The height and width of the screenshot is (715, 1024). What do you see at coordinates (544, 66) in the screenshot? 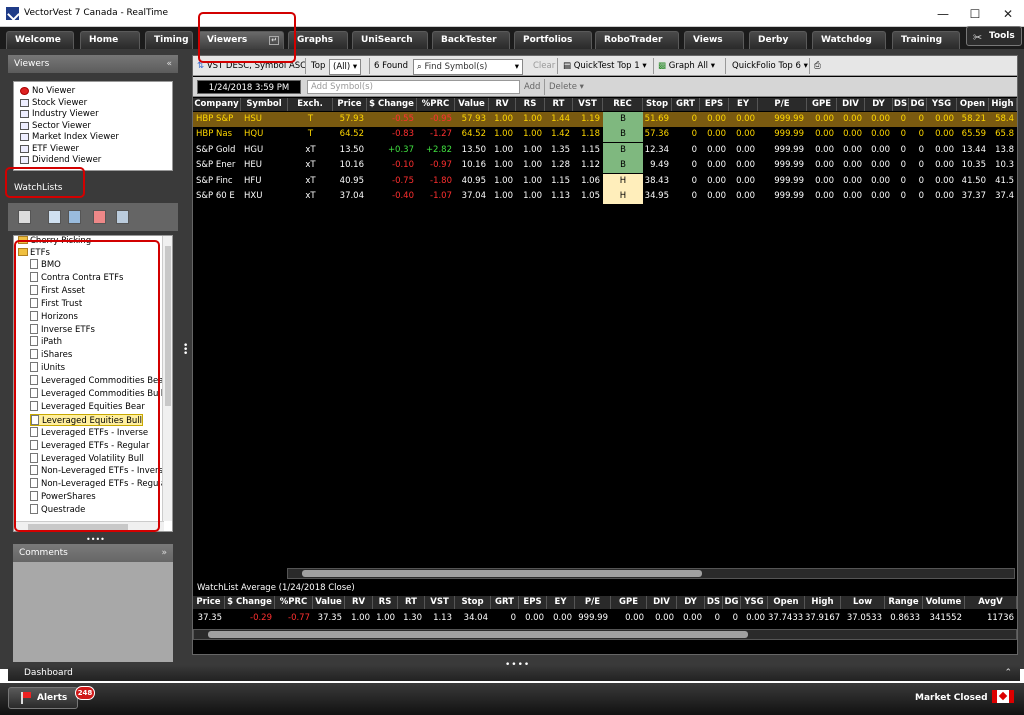
I see `clear-button: Clear` at bounding box center [544, 66].